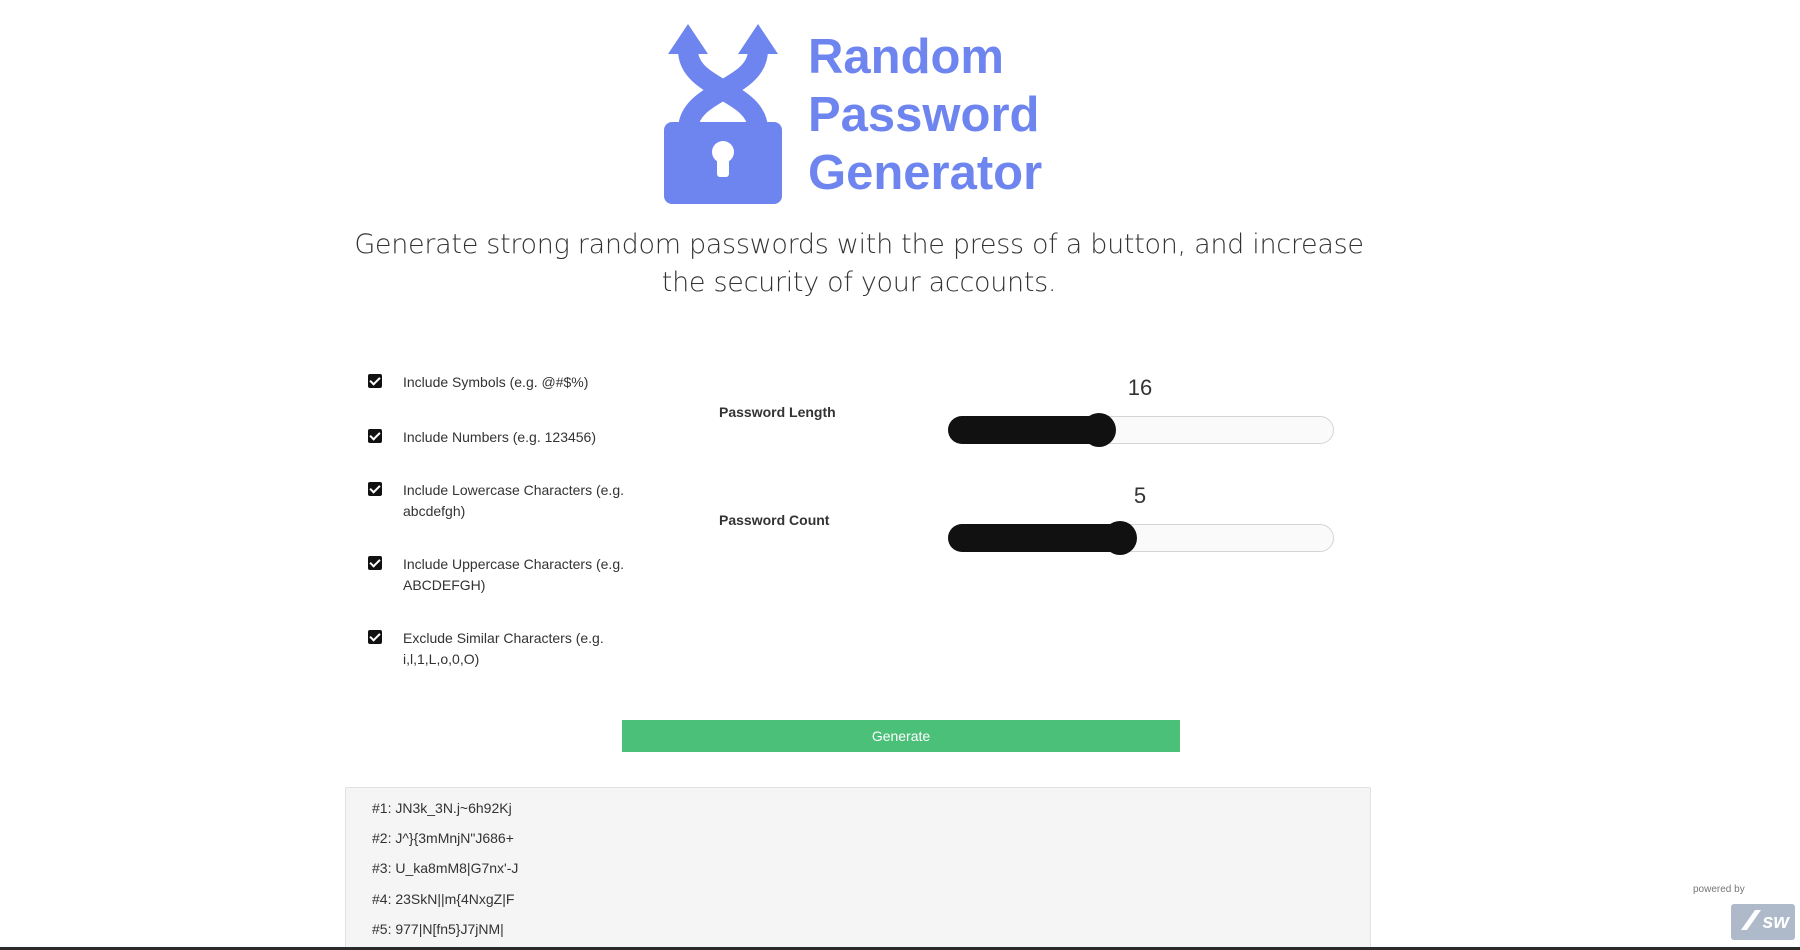 The image size is (1800, 950). I want to click on password-count-value: 5, so click(1140, 495).